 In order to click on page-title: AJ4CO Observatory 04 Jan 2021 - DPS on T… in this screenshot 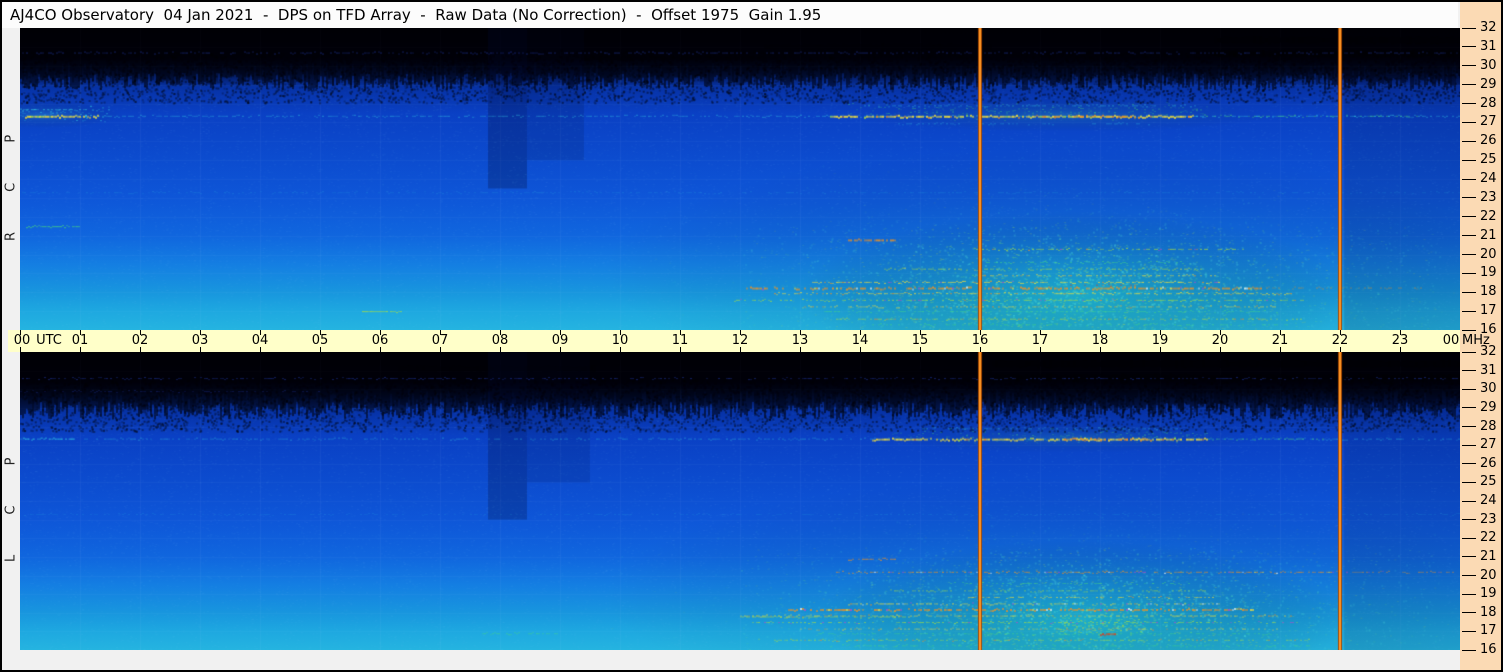, I will do `click(416, 15)`.